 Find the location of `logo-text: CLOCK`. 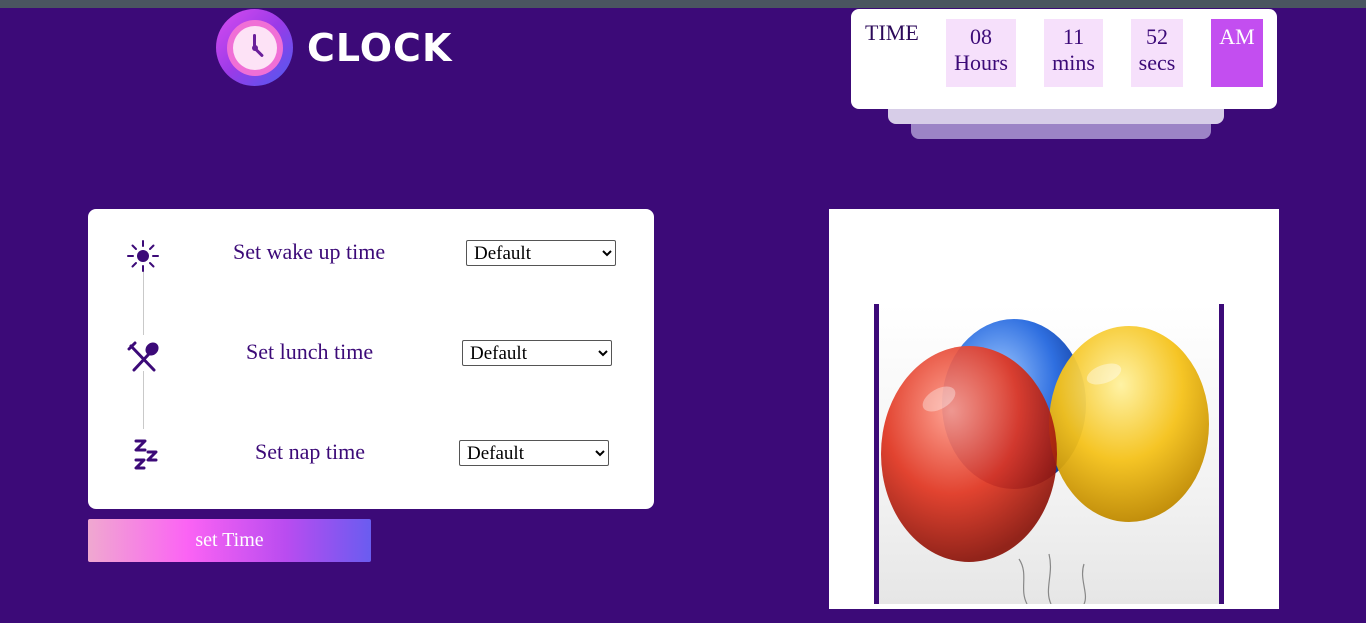

logo-text: CLOCK is located at coordinates (380, 47).